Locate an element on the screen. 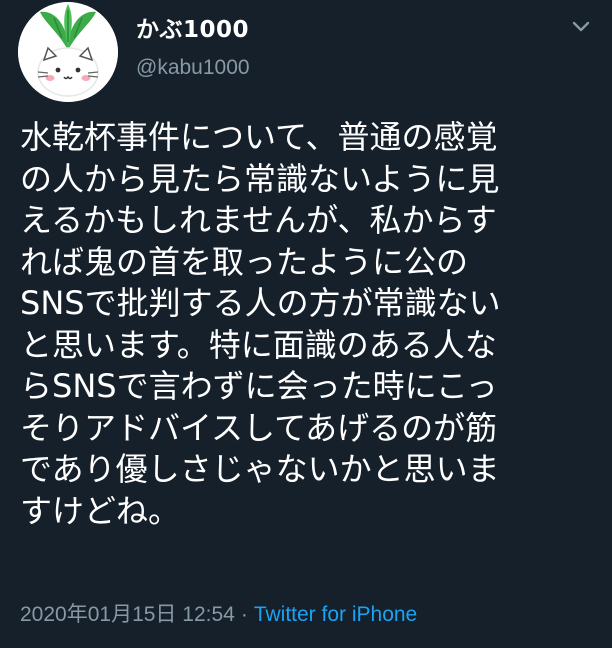 Image resolution: width=612 pixels, height=648 pixels. avatar is located at coordinates (68, 52).